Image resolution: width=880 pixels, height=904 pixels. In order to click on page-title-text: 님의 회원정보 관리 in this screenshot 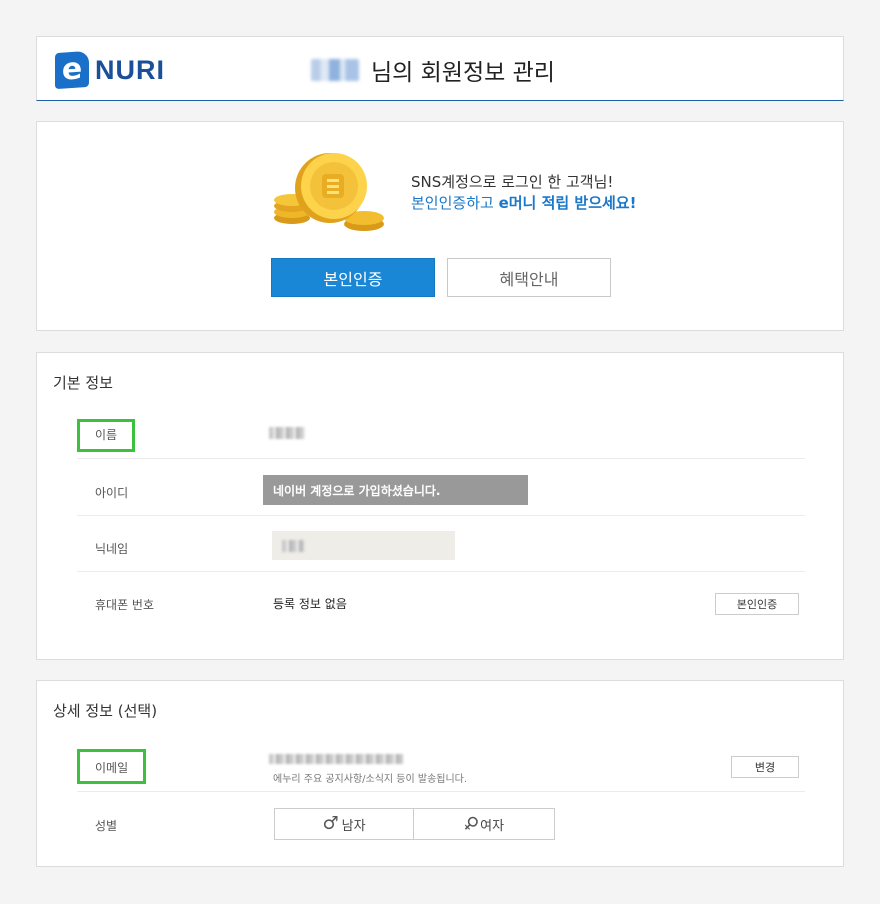, I will do `click(463, 73)`.